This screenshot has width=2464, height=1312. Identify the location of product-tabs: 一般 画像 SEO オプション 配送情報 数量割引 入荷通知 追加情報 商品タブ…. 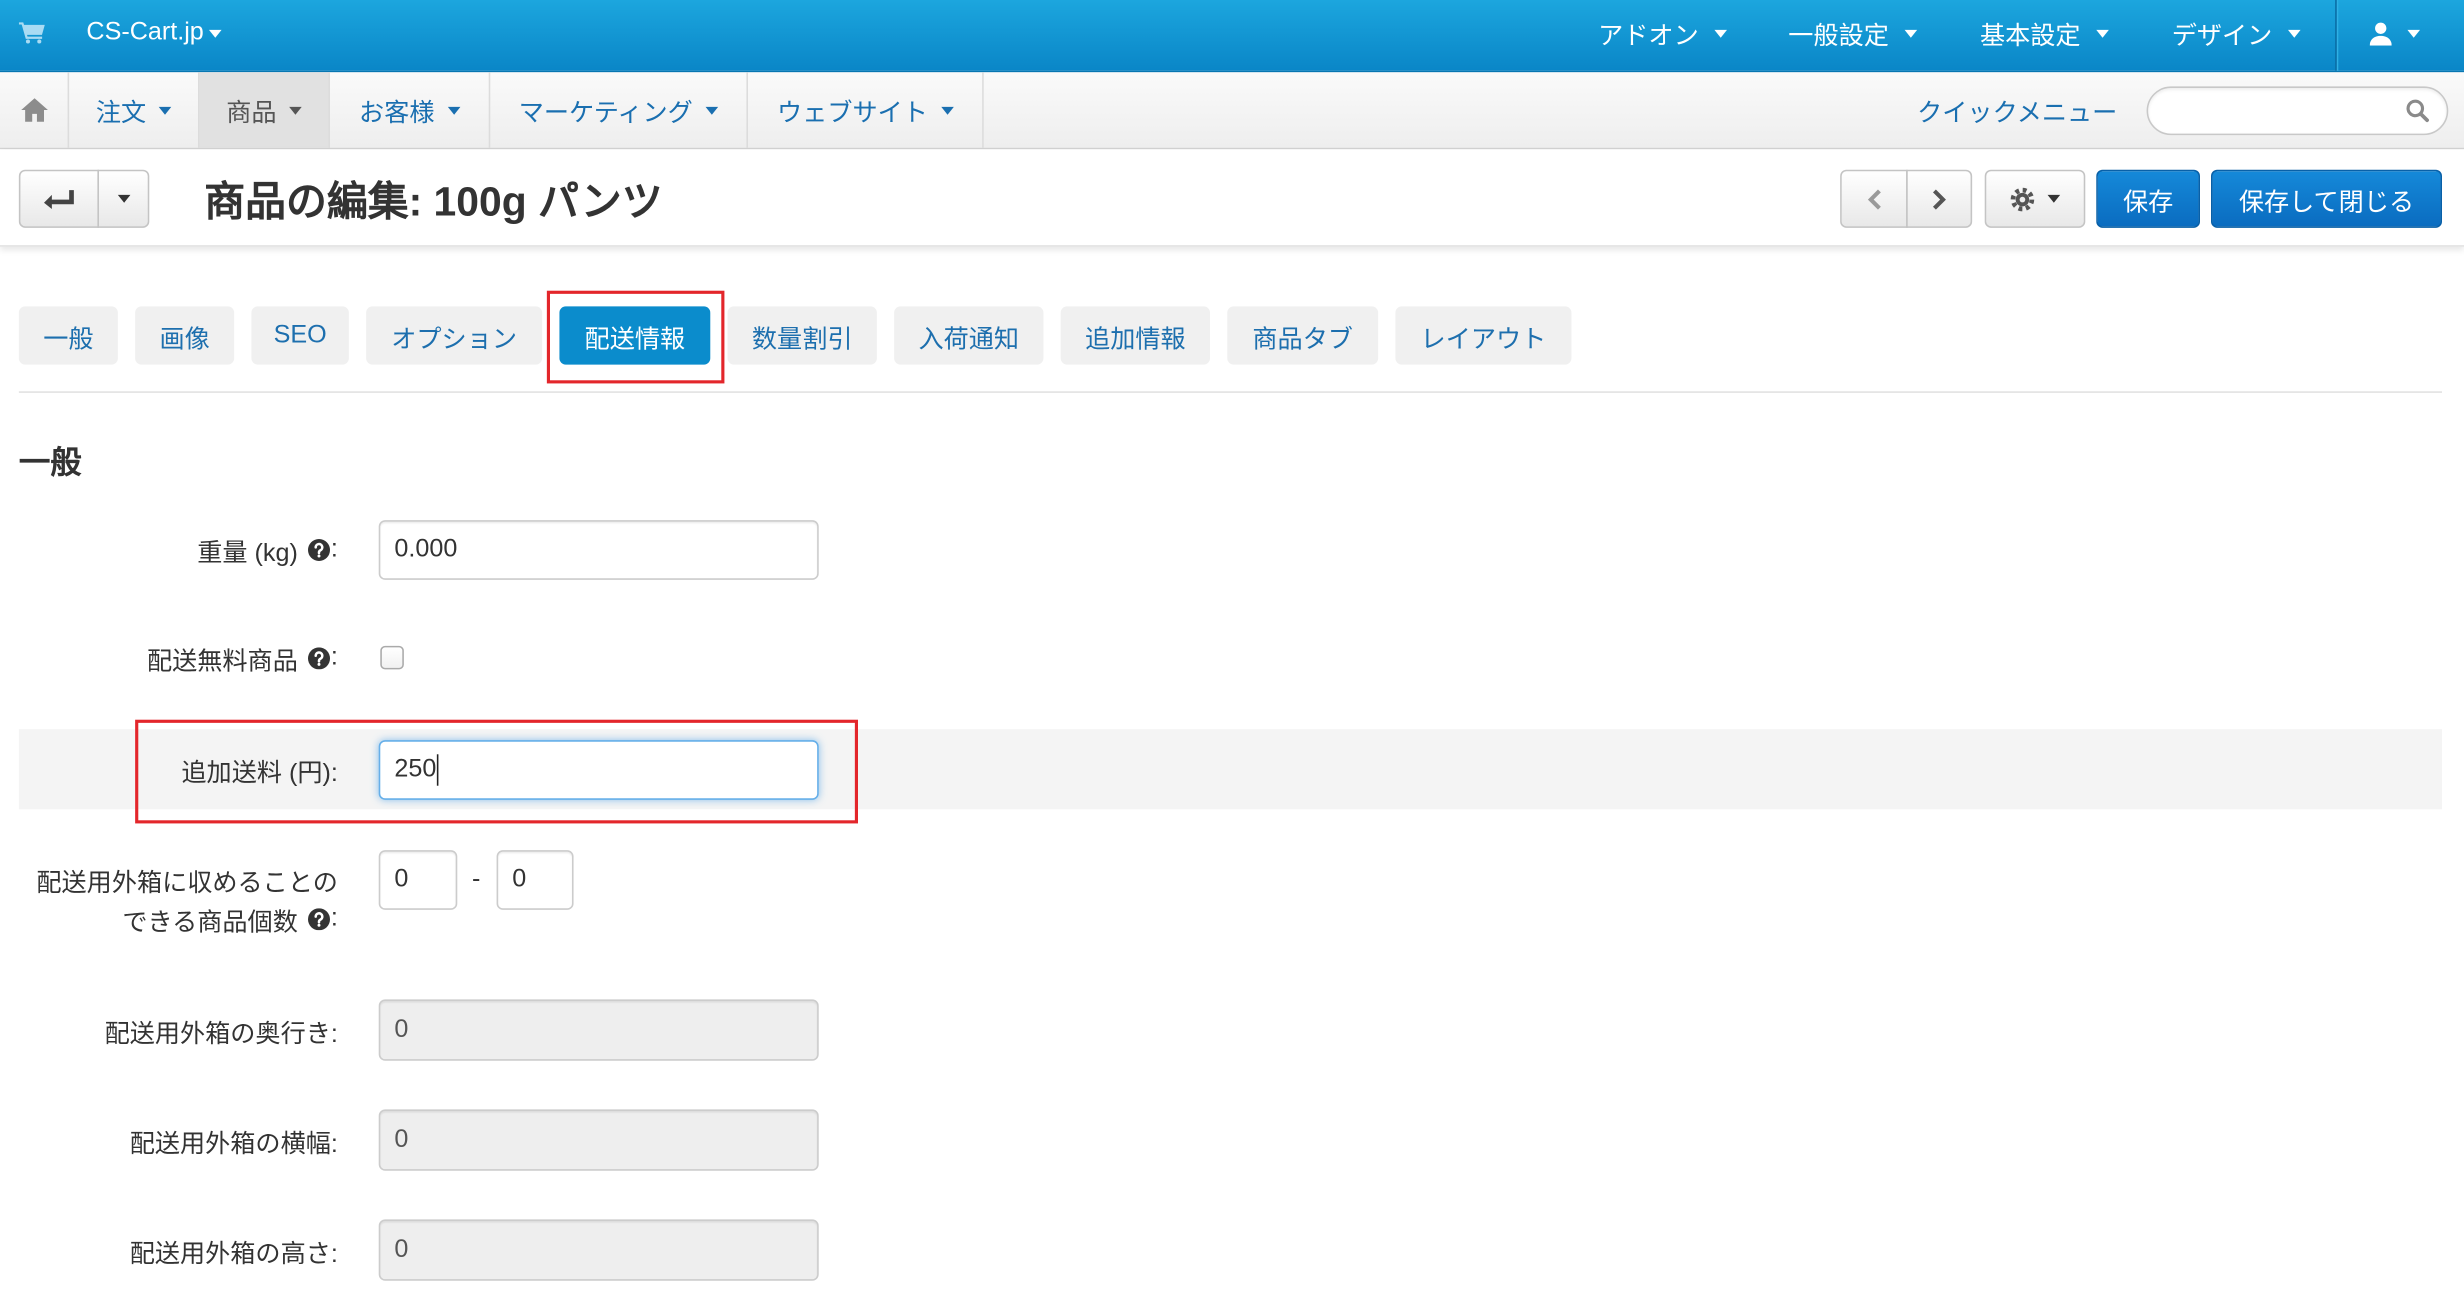
(795, 335).